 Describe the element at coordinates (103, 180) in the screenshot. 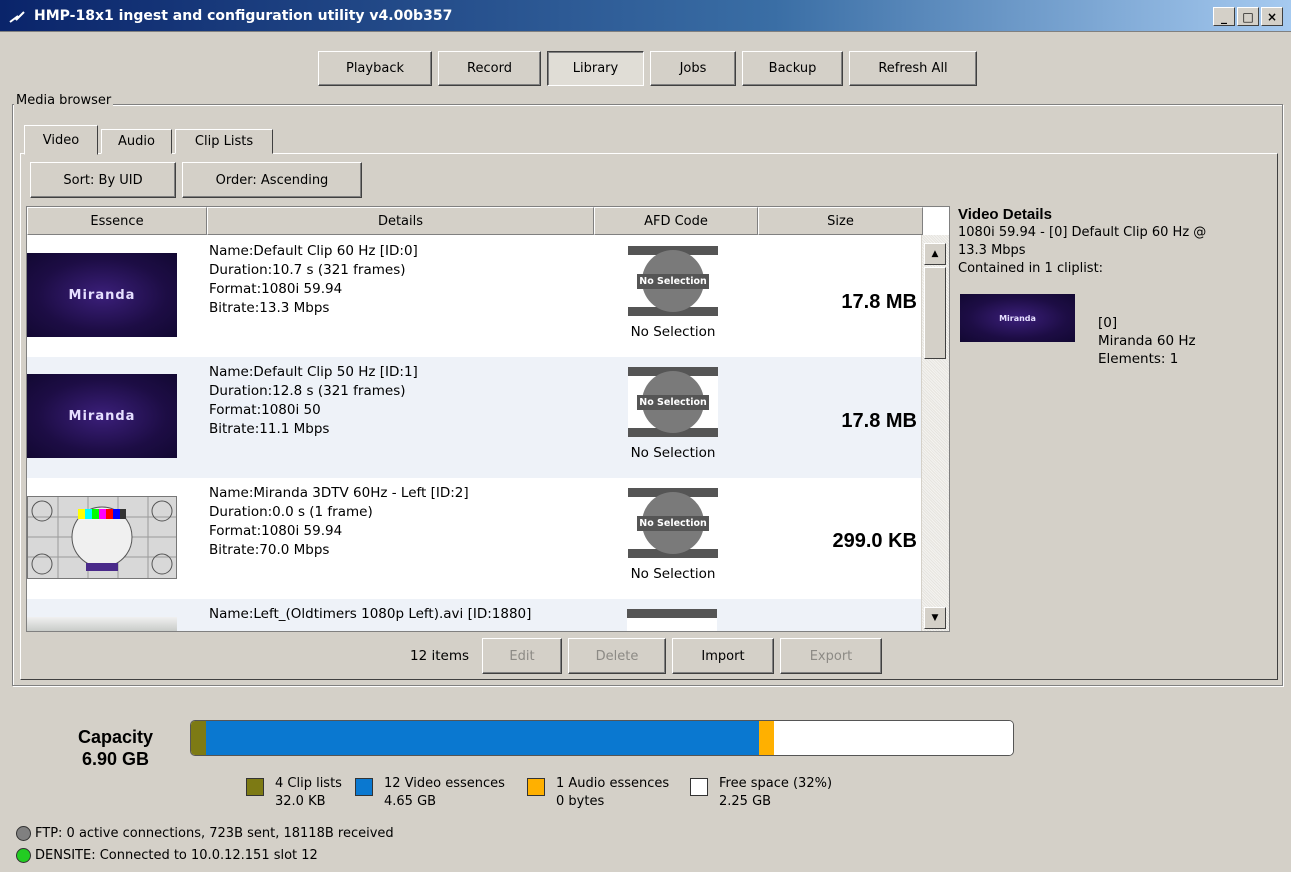

I see `sort-button: Sort: By UID` at that location.